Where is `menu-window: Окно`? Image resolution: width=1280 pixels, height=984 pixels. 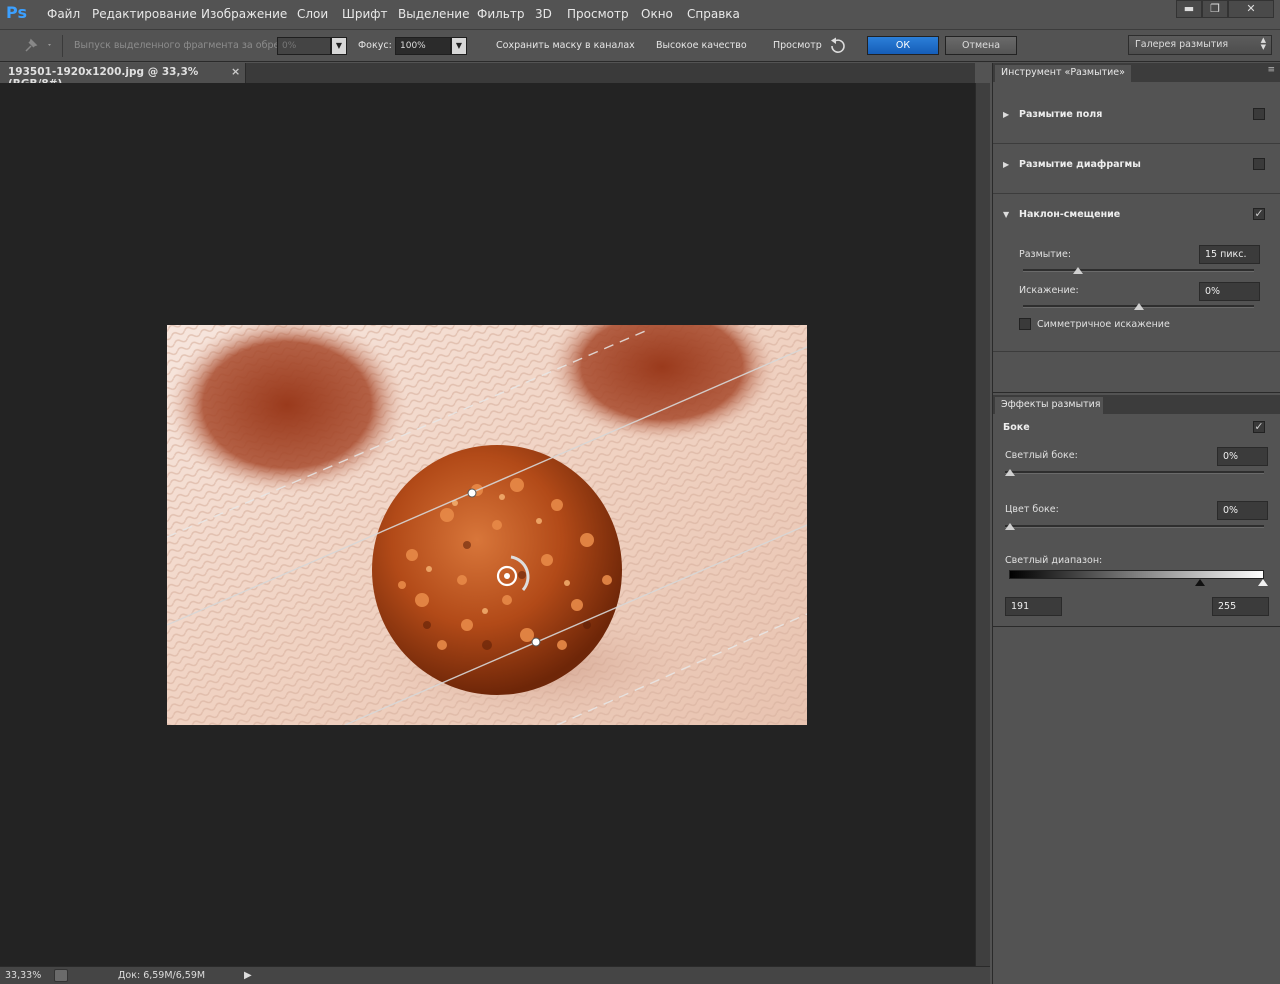 menu-window: Окно is located at coordinates (657, 14).